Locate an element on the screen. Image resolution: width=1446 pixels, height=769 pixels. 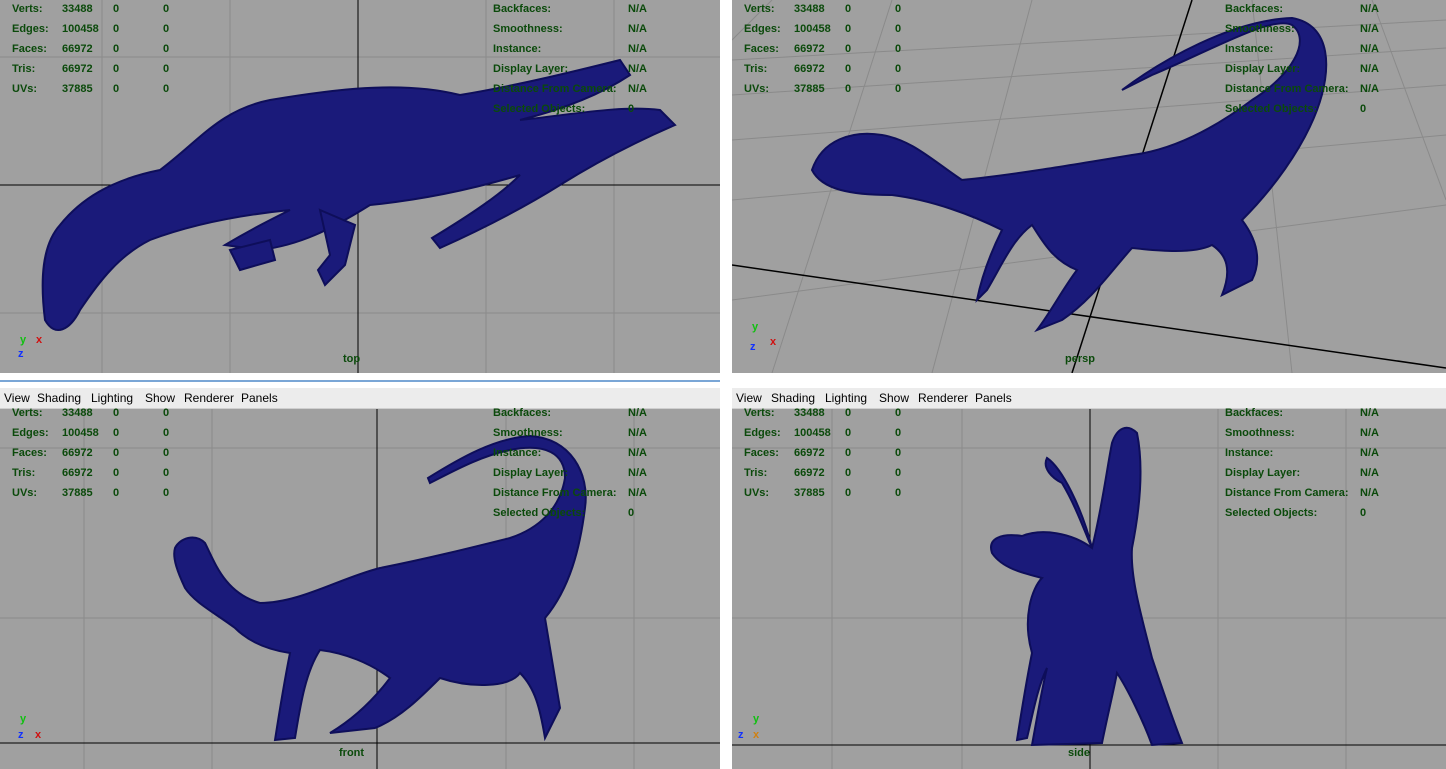
camera-label-persp: persp is located at coordinates (1080, 359).